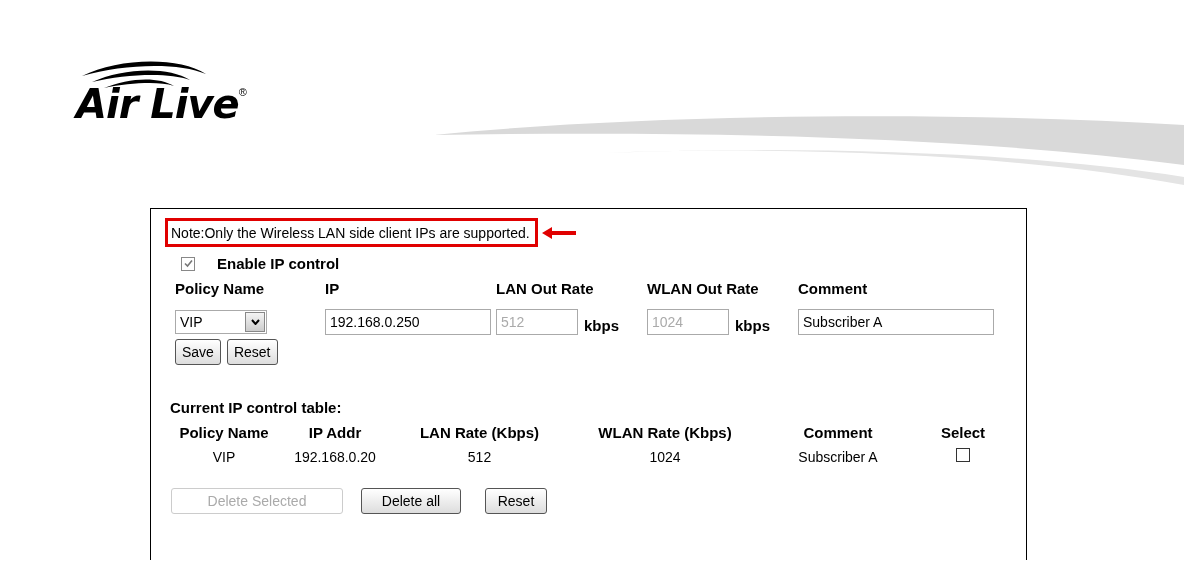 This screenshot has width=1184, height=561. Describe the element at coordinates (703, 288) in the screenshot. I see `column-header: WLAN Out Rate` at that location.